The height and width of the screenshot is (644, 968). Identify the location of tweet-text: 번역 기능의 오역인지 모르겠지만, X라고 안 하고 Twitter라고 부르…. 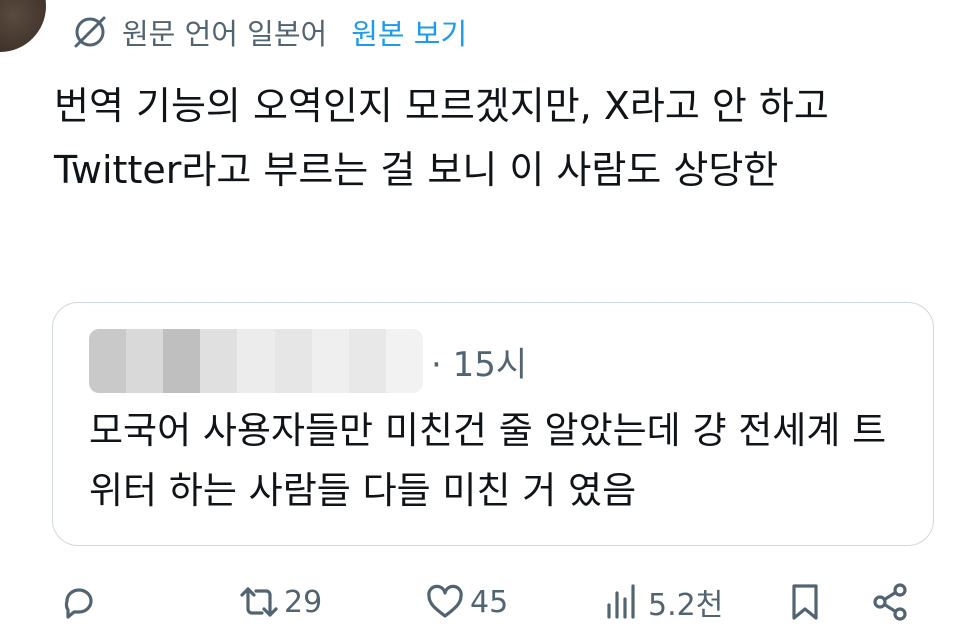
(441, 138).